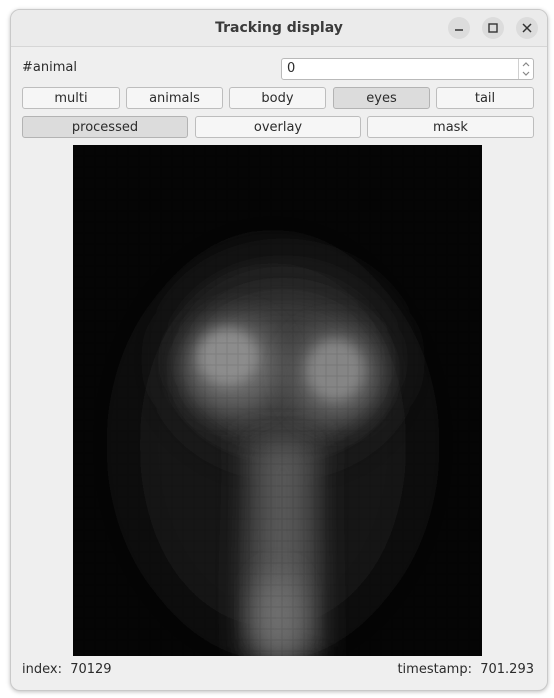  I want to click on animal-label: #animal, so click(49, 67).